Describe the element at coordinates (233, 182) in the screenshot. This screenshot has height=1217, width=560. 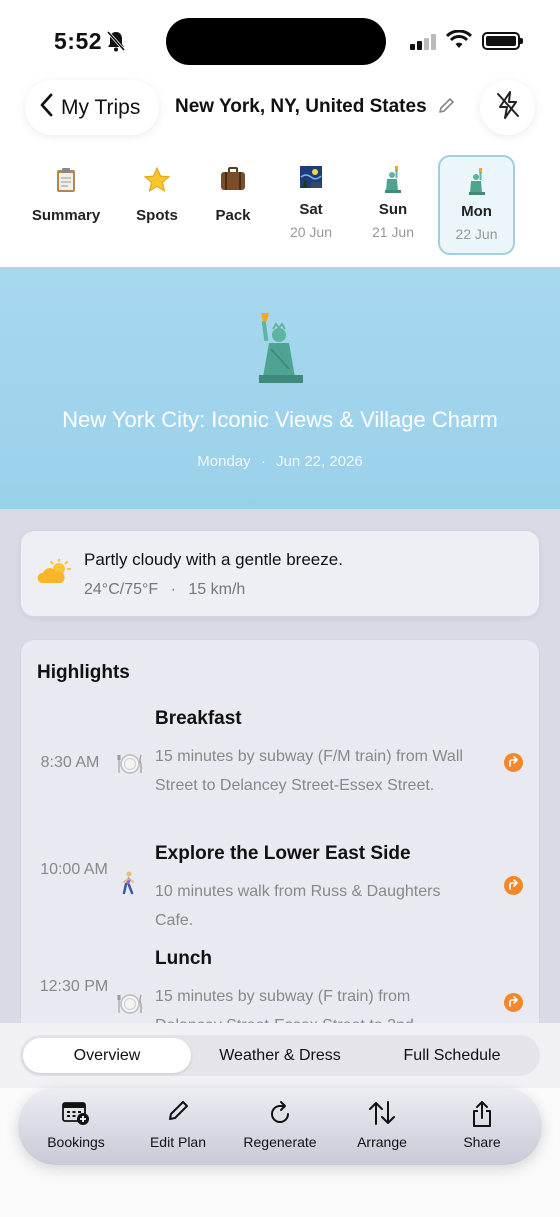
I see `suitcase-icon` at that location.